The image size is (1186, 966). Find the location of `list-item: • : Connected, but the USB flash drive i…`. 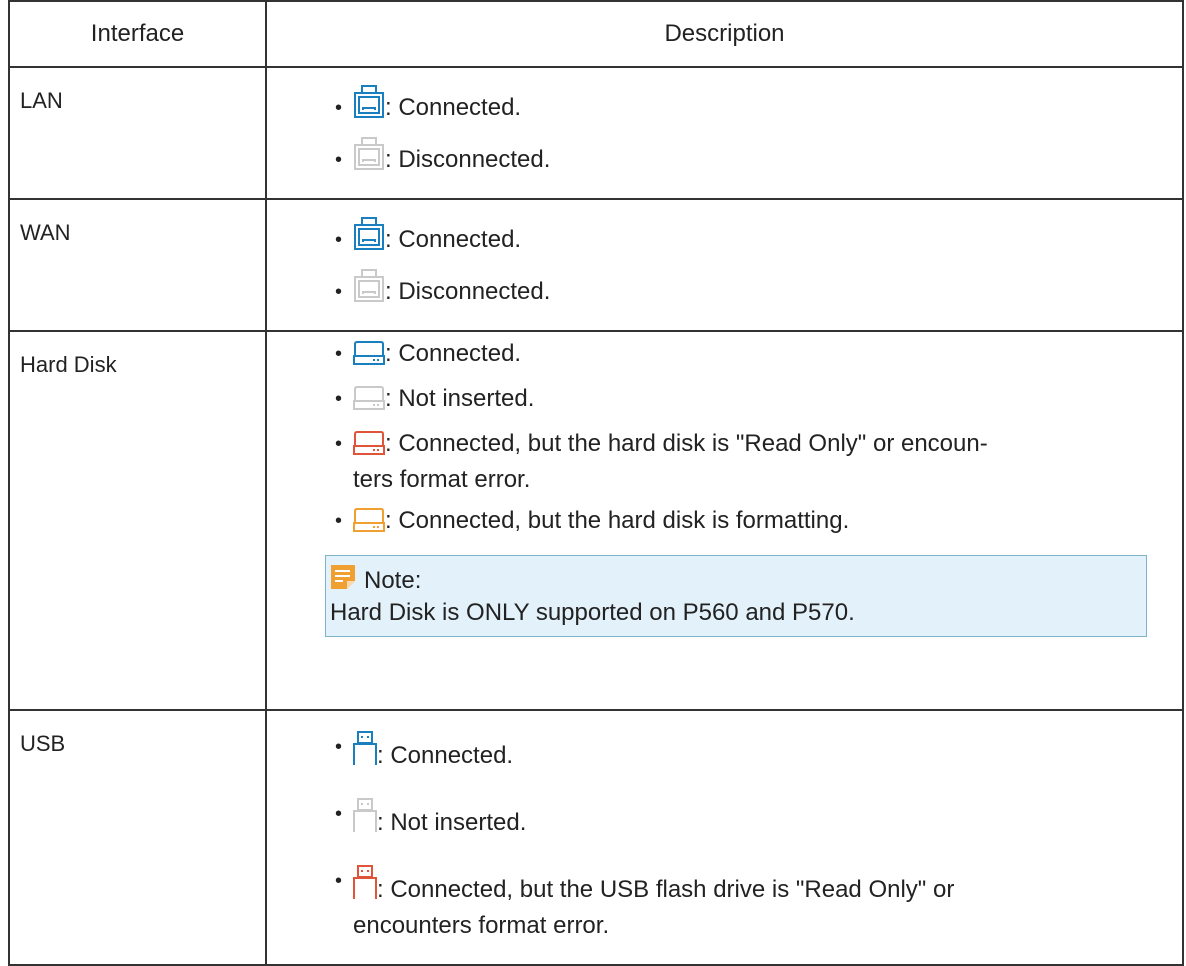

list-item: • : Connected, but the USB flash drive i… is located at coordinates (758, 903).